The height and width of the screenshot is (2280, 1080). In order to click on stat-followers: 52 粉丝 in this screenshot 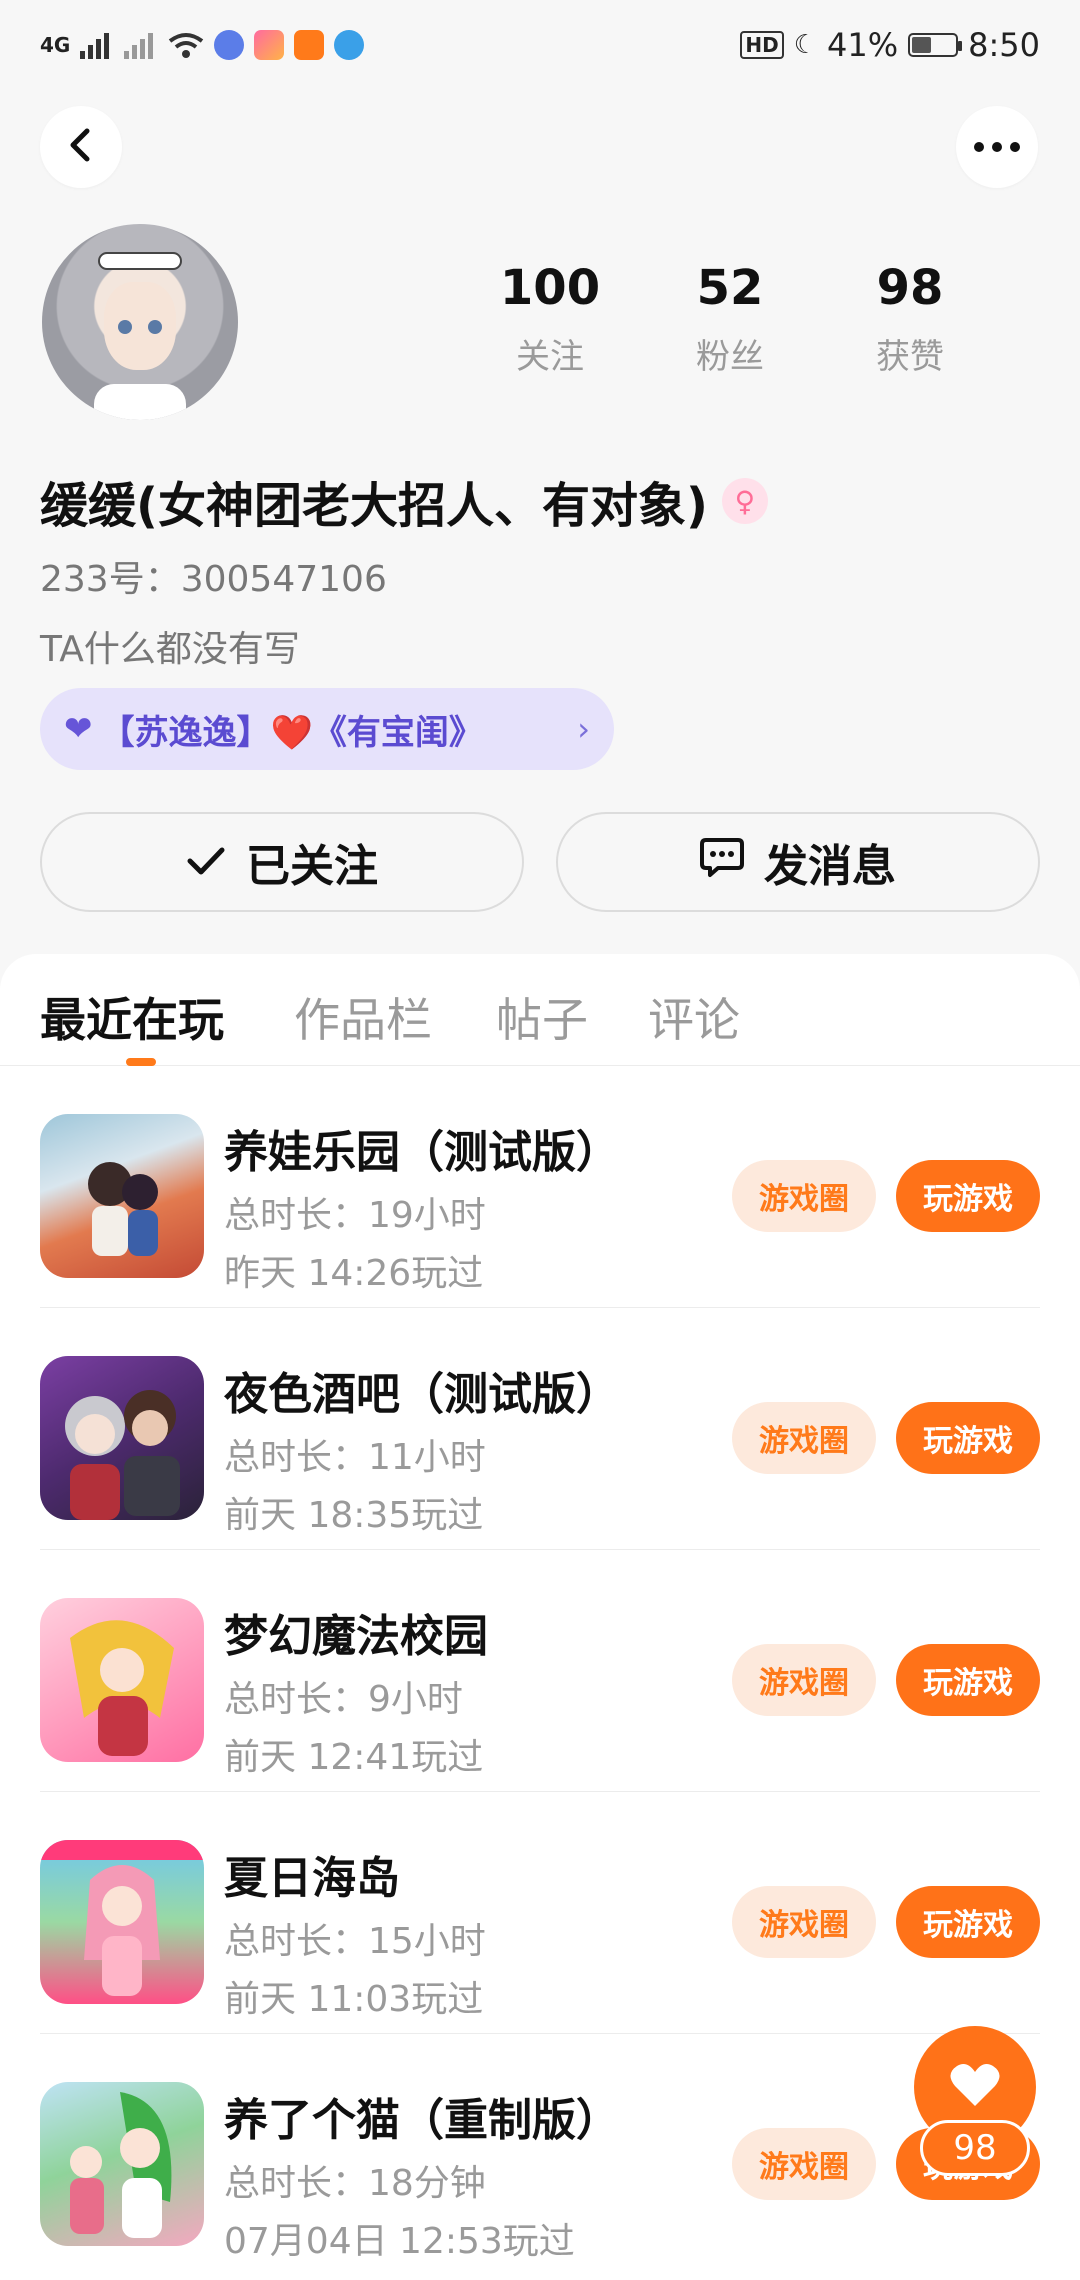, I will do `click(730, 320)`.